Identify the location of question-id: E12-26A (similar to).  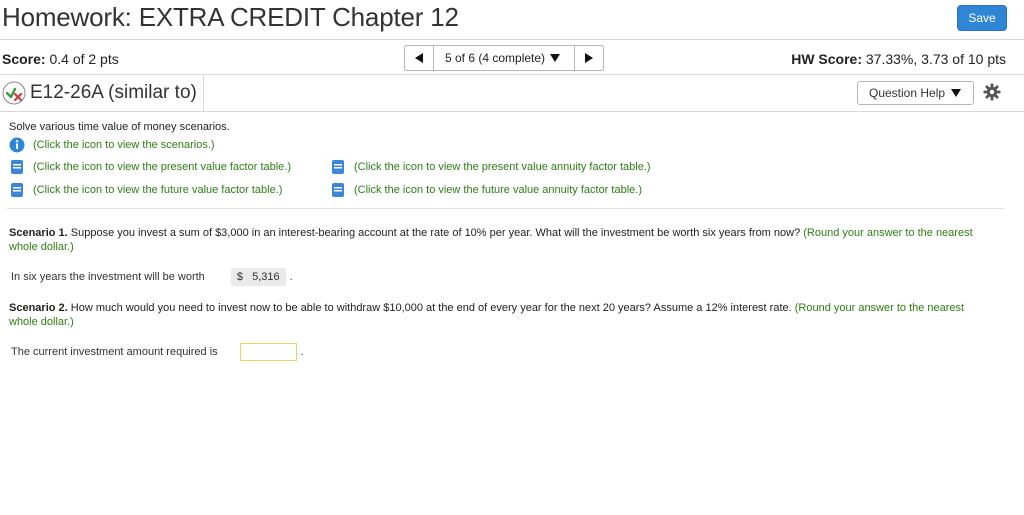
(113, 92).